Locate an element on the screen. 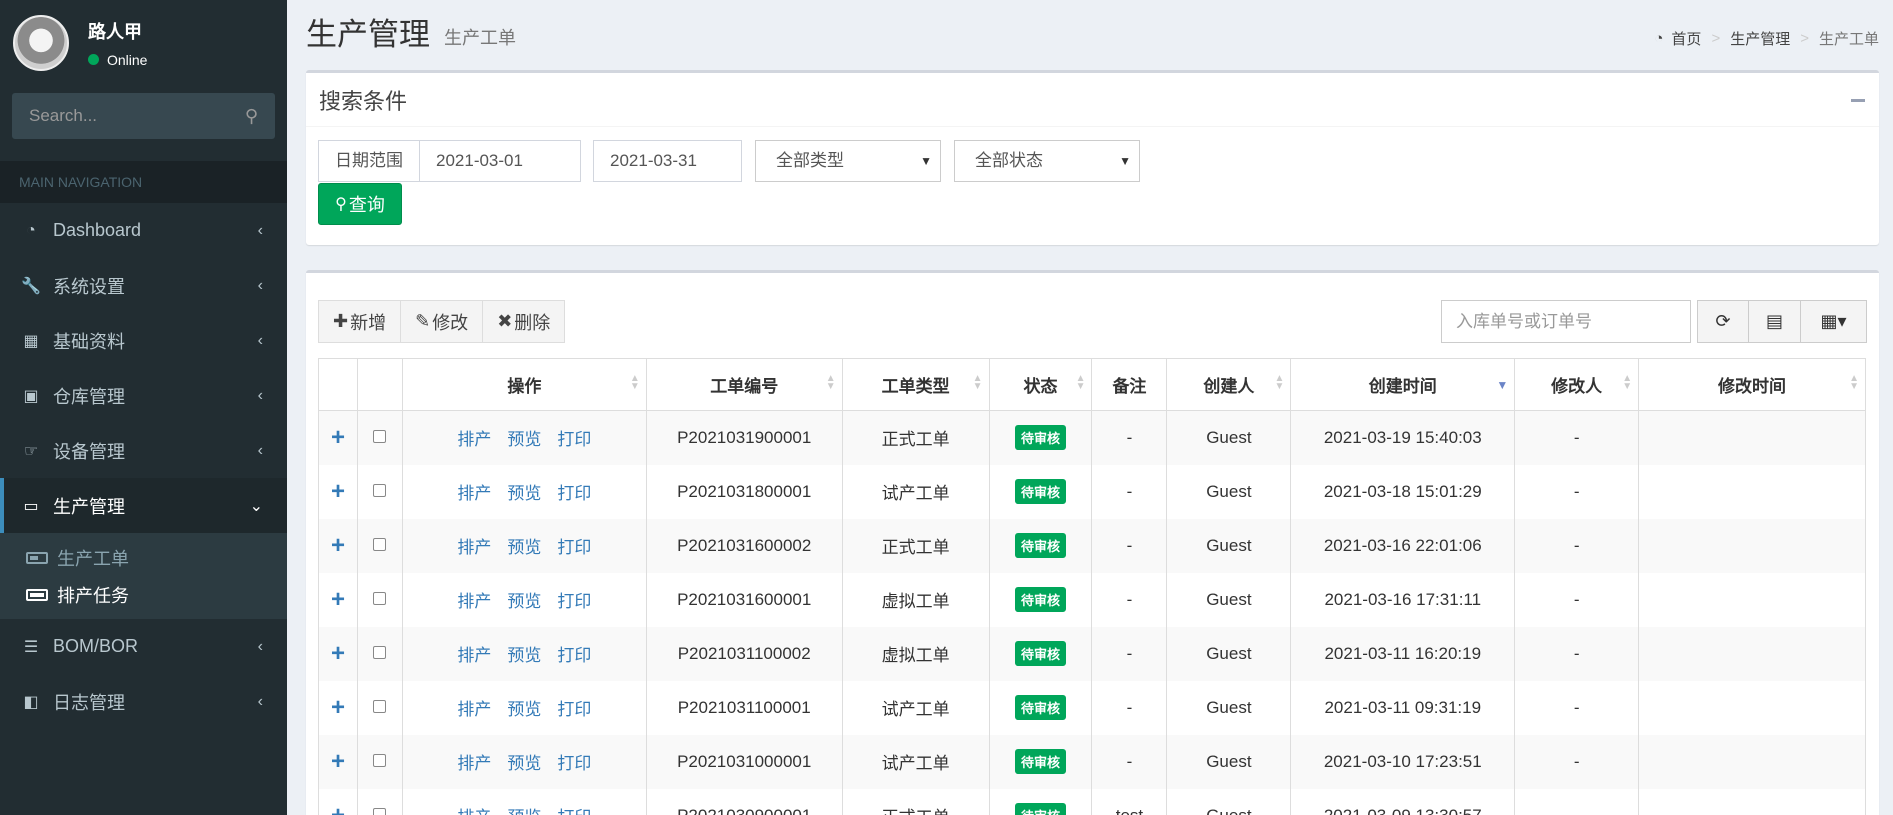 The image size is (1893, 815). add-button: ✚ 新增 is located at coordinates (360, 321).